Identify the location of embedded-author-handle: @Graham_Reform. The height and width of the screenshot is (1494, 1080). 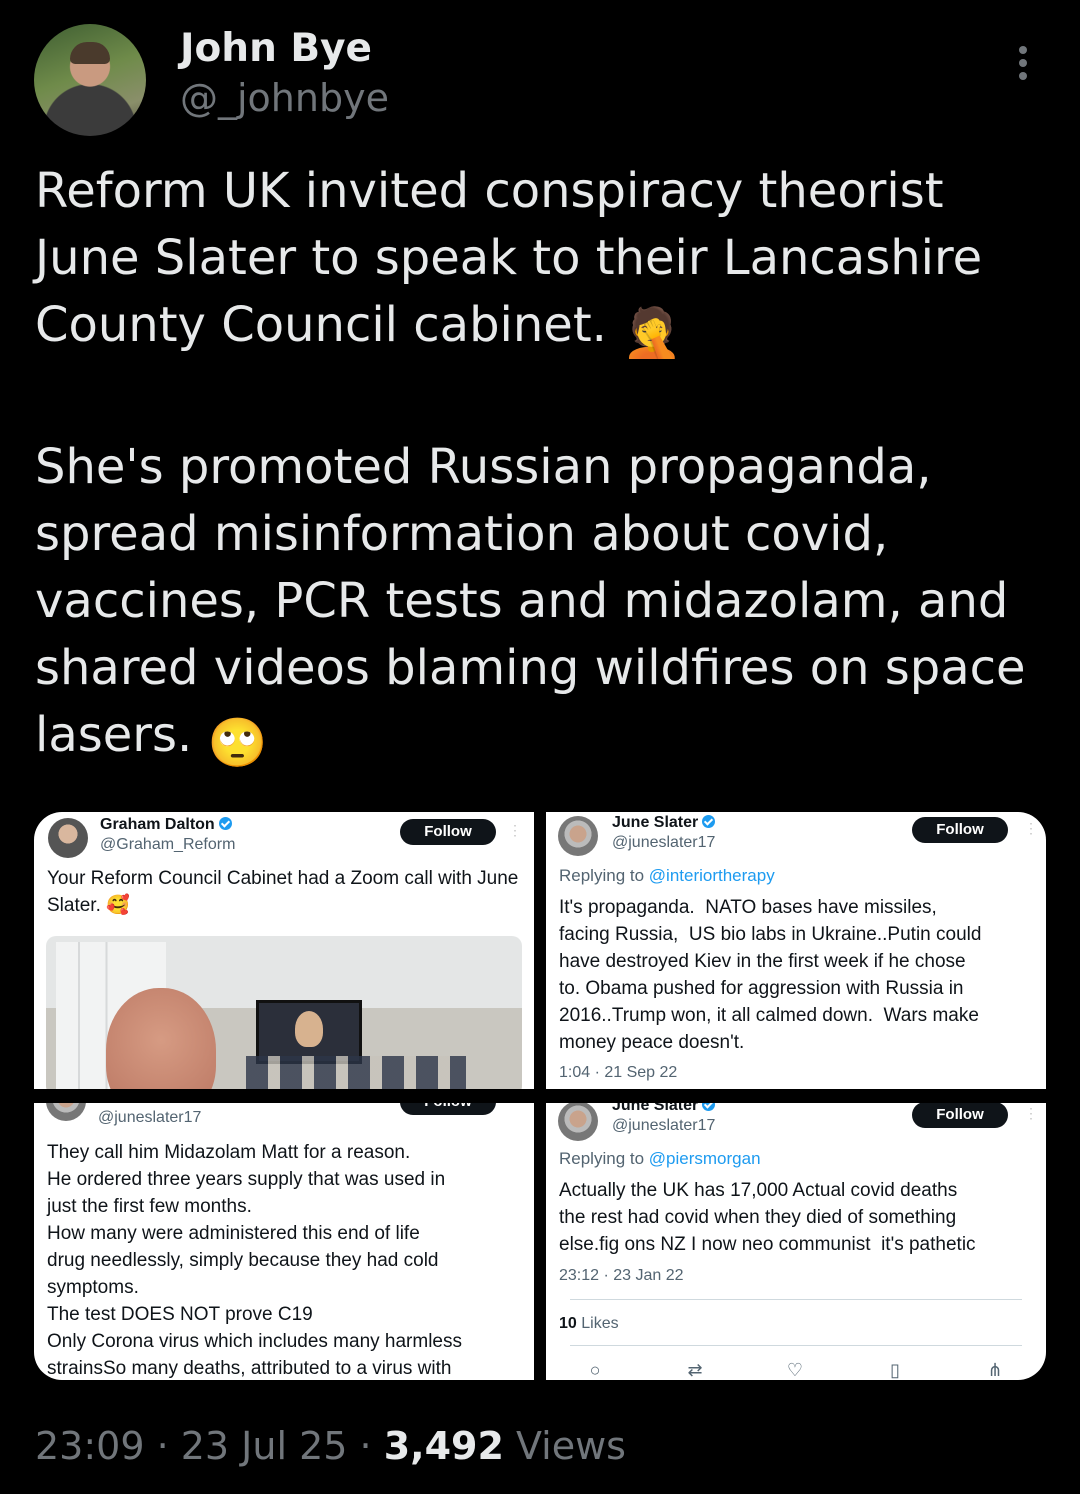
(168, 844).